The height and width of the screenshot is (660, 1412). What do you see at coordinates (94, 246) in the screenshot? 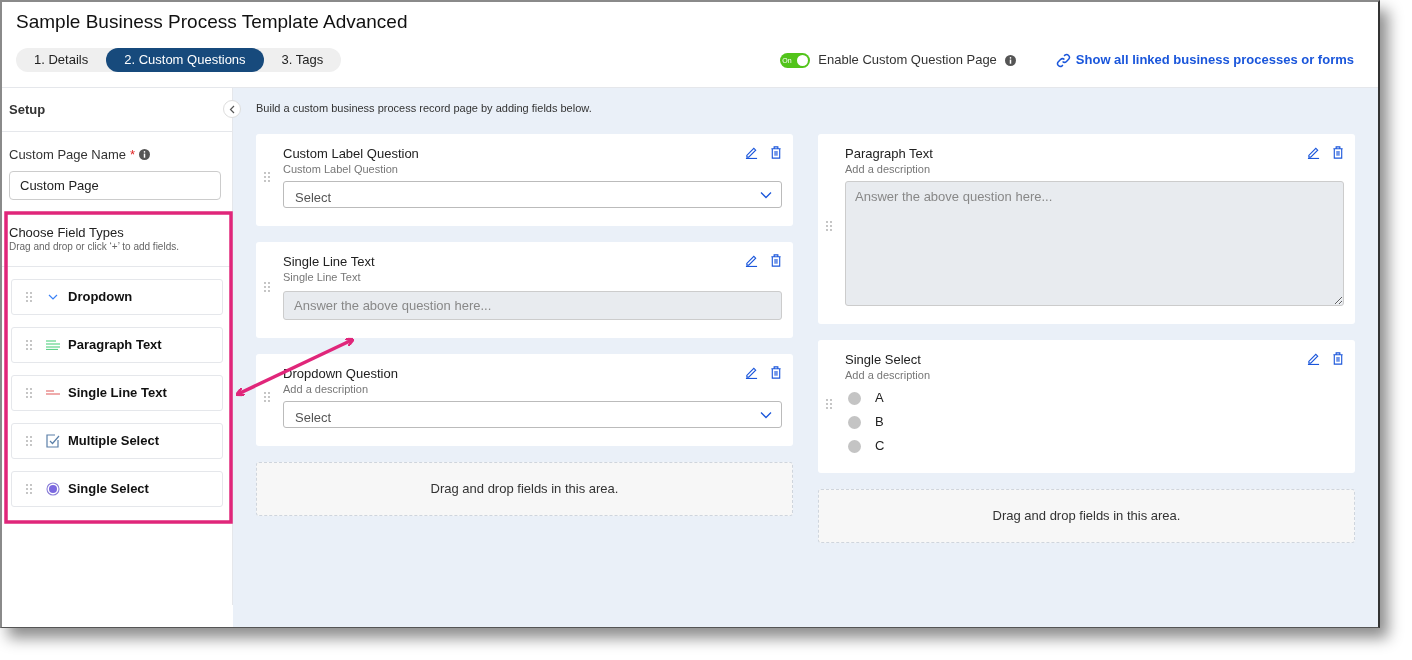
I see `section-hint: Drag and drop or click ‘+’ to add fields.` at bounding box center [94, 246].